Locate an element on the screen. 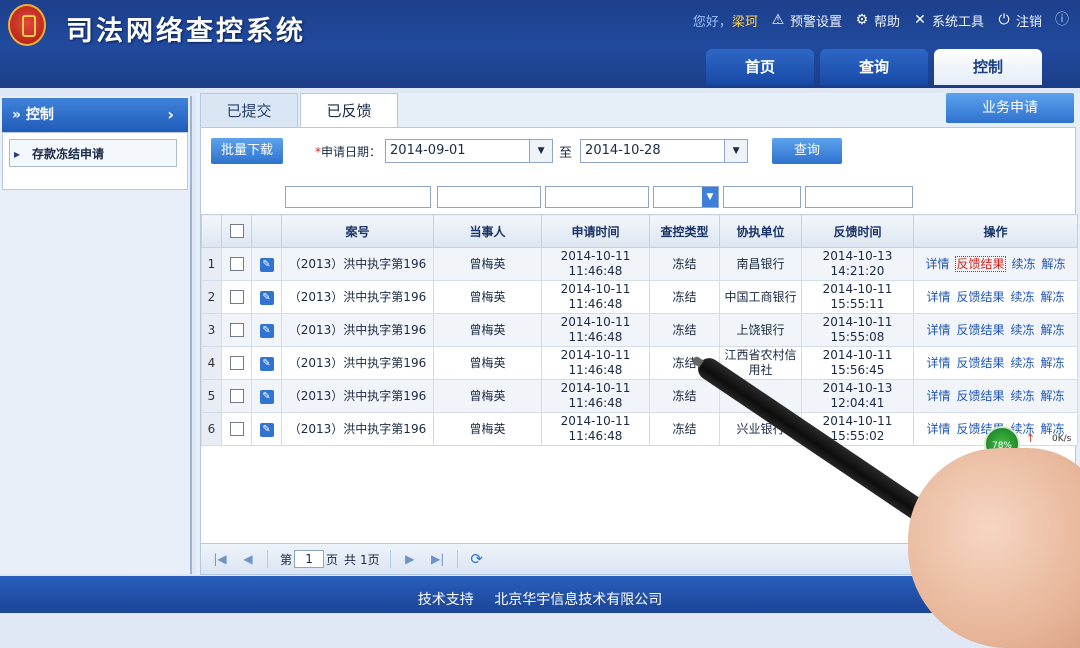  power-icon: ⏻ is located at coordinates (1004, 20).